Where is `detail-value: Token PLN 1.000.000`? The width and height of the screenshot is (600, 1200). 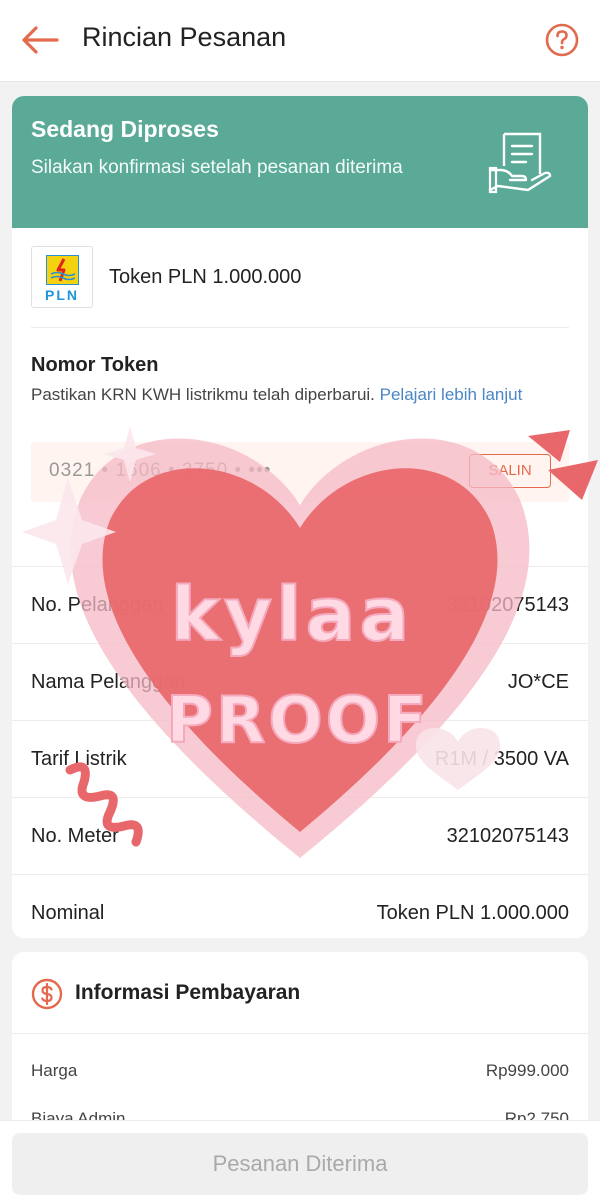 detail-value: Token PLN 1.000.000 is located at coordinates (472, 912).